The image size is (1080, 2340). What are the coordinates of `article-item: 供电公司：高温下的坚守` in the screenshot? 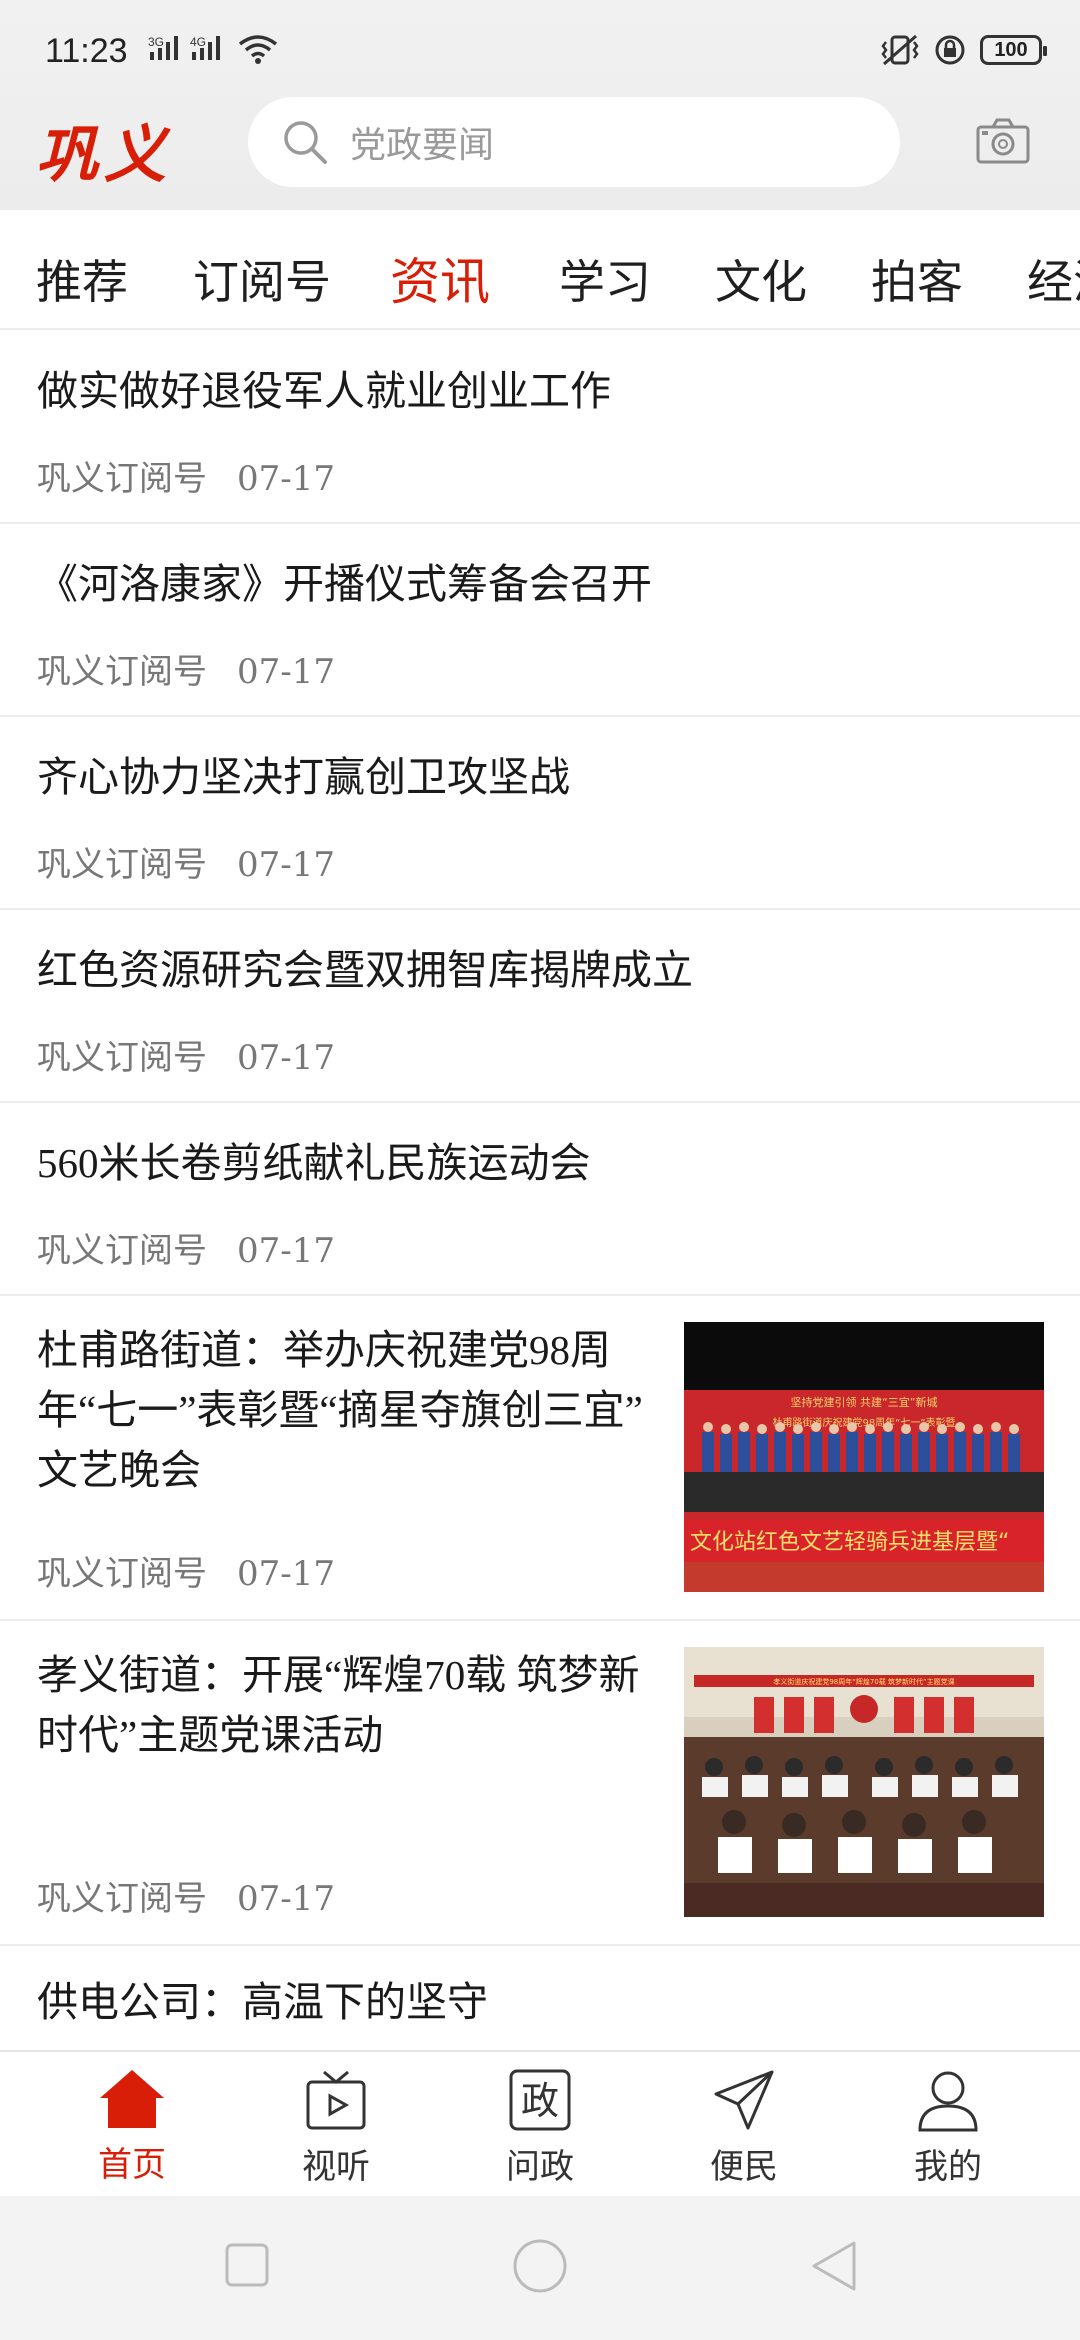 It's located at (540, 2006).